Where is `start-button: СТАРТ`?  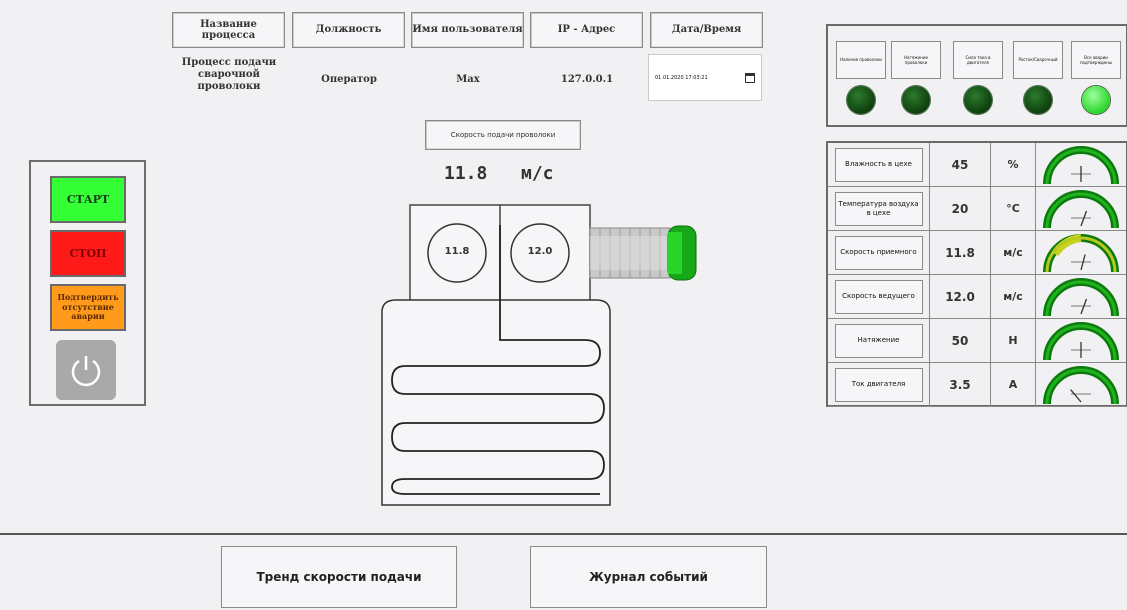
start-button: СТАРТ is located at coordinates (88, 199).